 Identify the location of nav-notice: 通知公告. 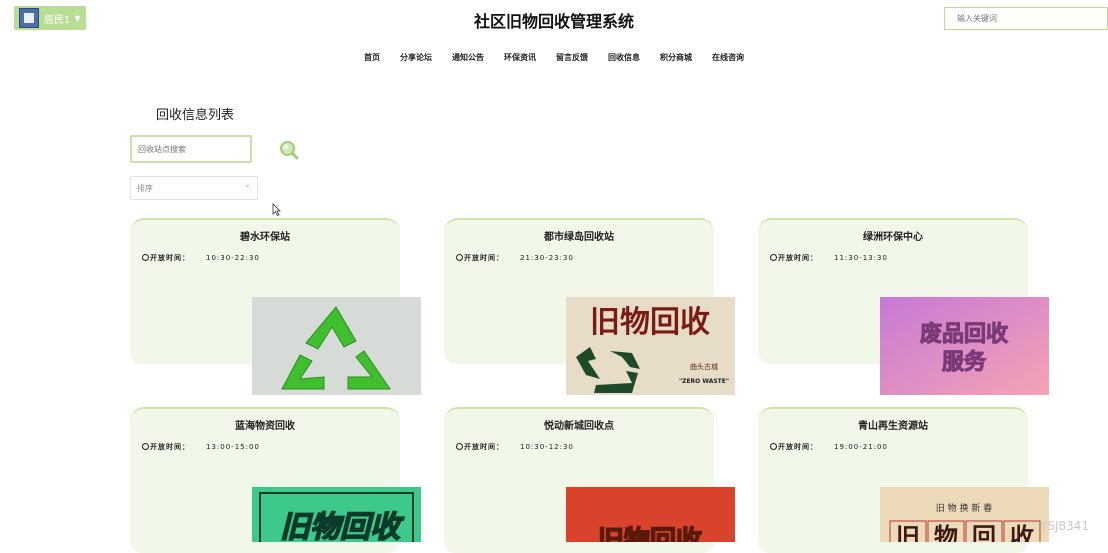
(468, 57).